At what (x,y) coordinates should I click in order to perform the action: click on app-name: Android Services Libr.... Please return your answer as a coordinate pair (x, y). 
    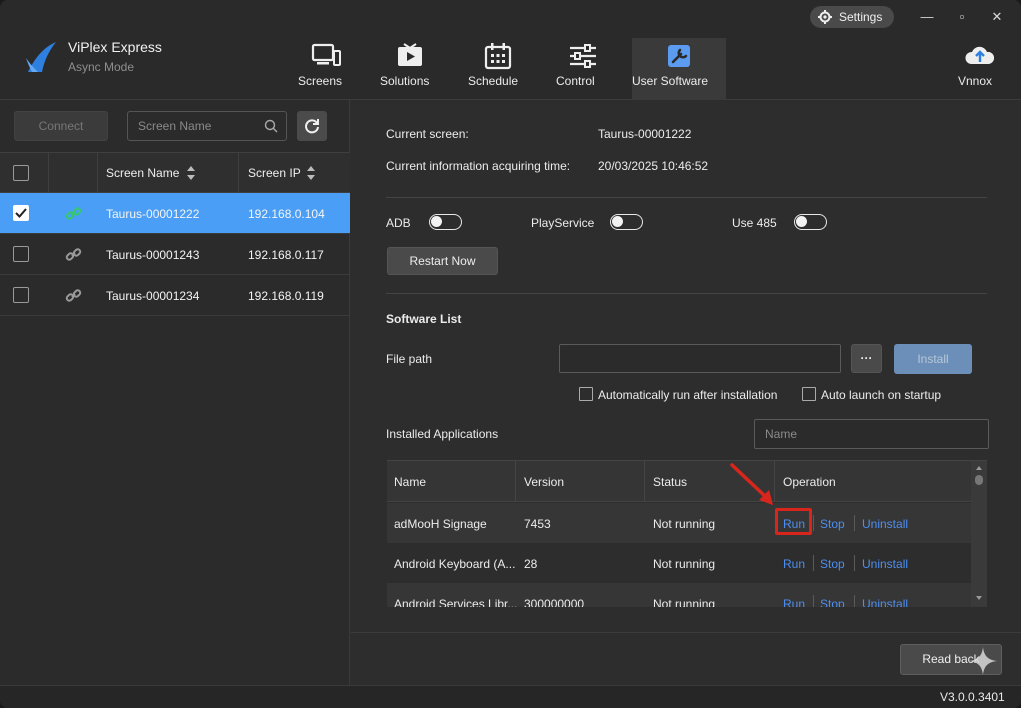
    Looking at the image, I should click on (456, 602).